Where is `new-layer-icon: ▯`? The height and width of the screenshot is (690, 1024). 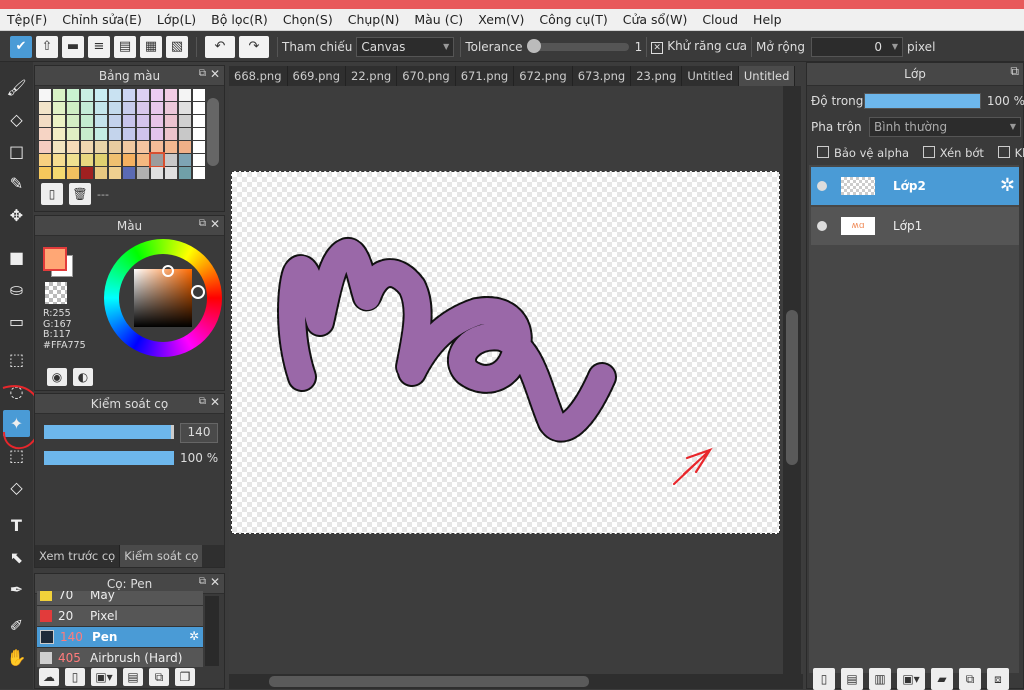 new-layer-icon: ▯ is located at coordinates (824, 679).